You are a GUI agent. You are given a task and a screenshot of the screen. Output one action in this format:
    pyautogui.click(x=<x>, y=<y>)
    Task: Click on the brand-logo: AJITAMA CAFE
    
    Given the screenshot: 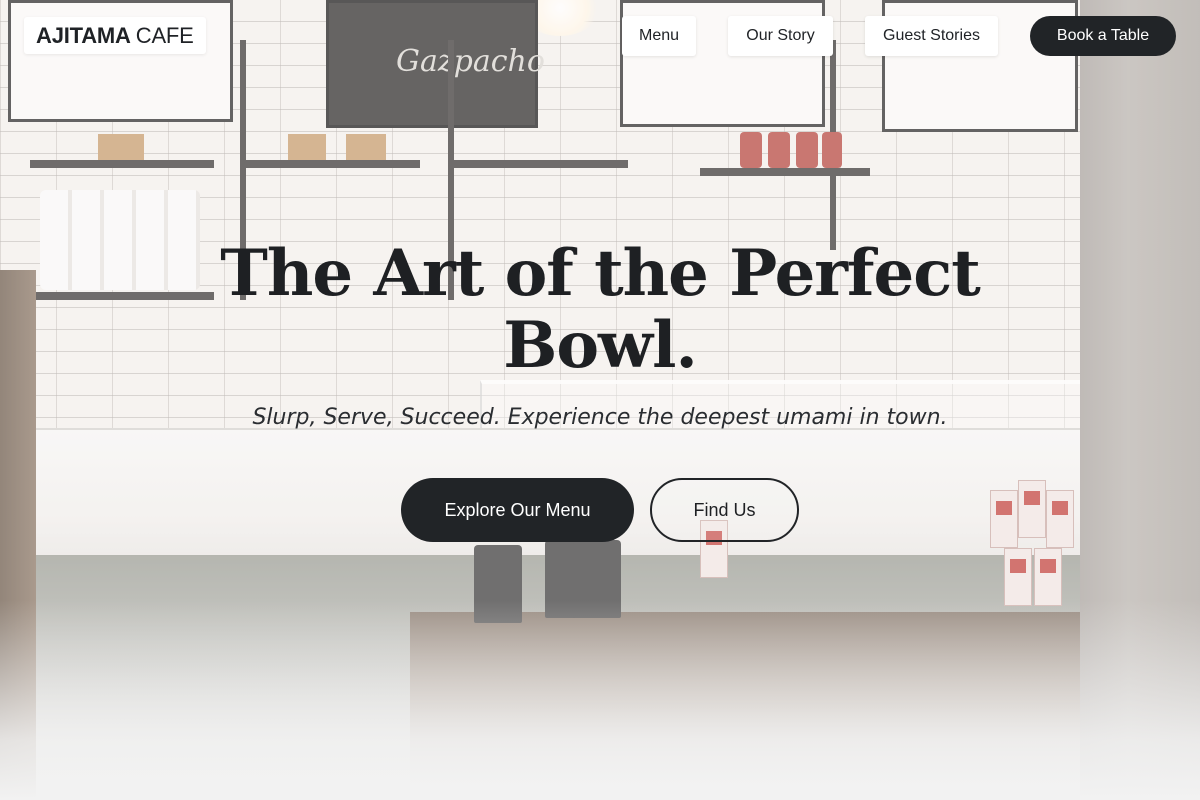 What is the action you would take?
    pyautogui.click(x=115, y=35)
    